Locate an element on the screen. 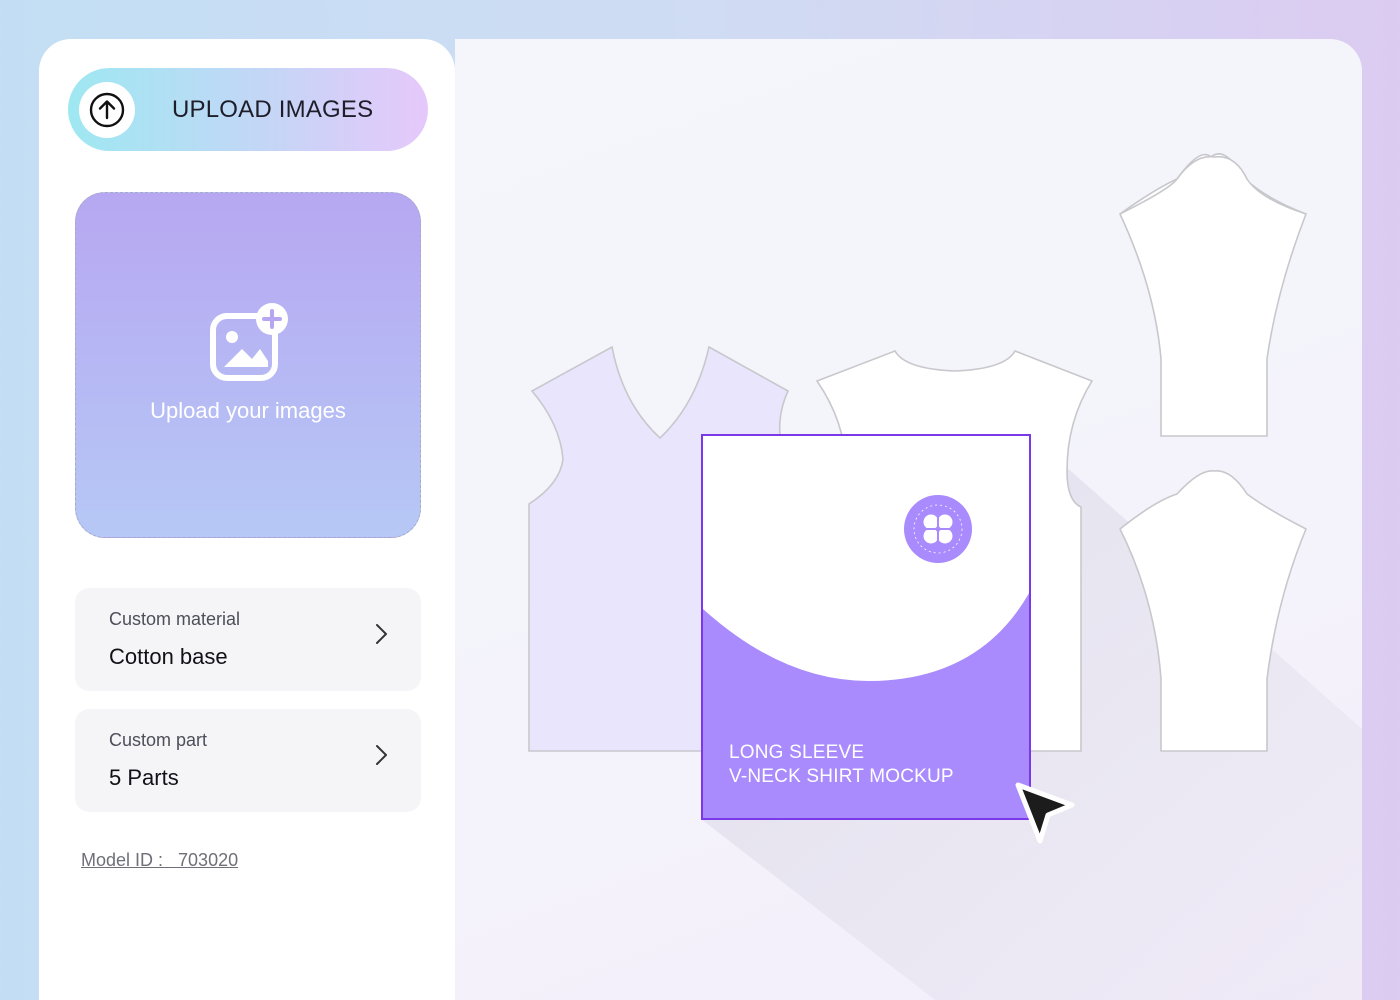 The image size is (1400, 1000). add-image-icon is located at coordinates (249, 342).